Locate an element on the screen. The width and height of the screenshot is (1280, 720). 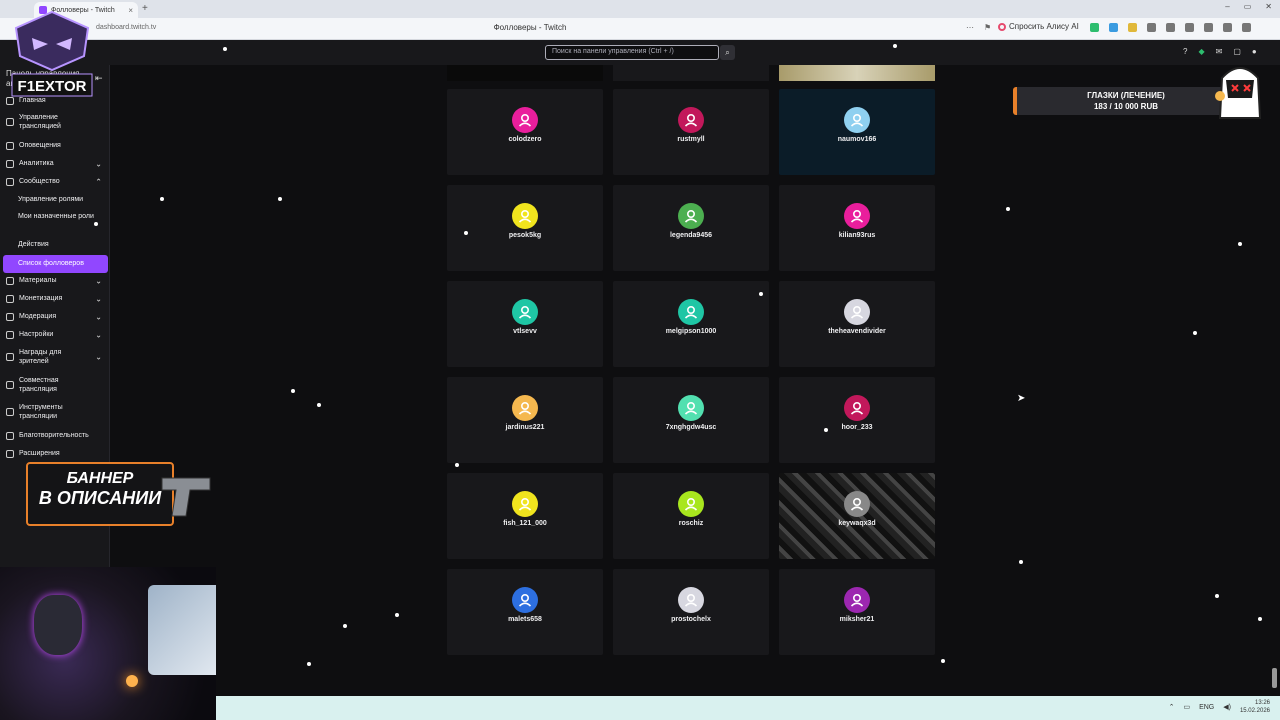
follower-name: pesok5kg is located at coordinates (525, 235).